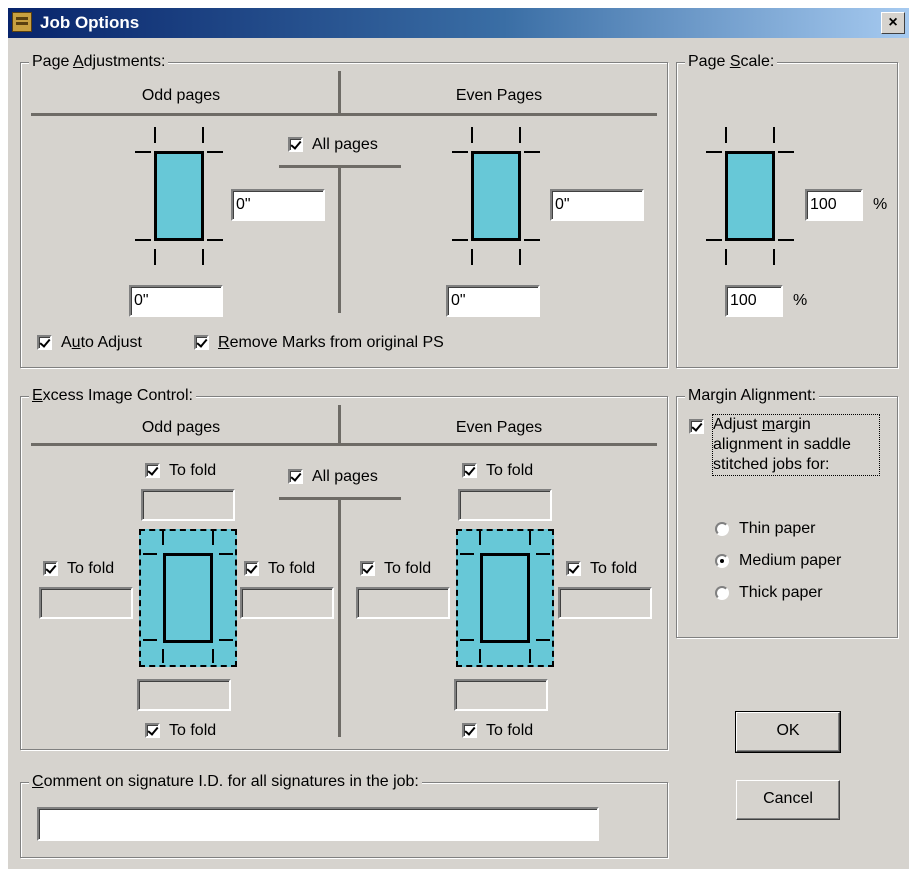  What do you see at coordinates (800, 300) in the screenshot?
I see `vertical-scale-unit: %` at bounding box center [800, 300].